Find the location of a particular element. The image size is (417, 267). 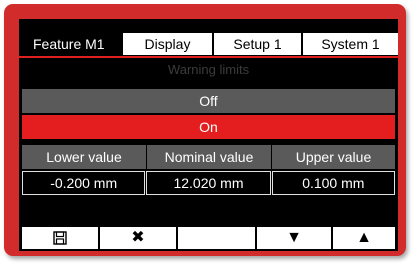

upper-value-field: 0.100 mm is located at coordinates (333, 183).